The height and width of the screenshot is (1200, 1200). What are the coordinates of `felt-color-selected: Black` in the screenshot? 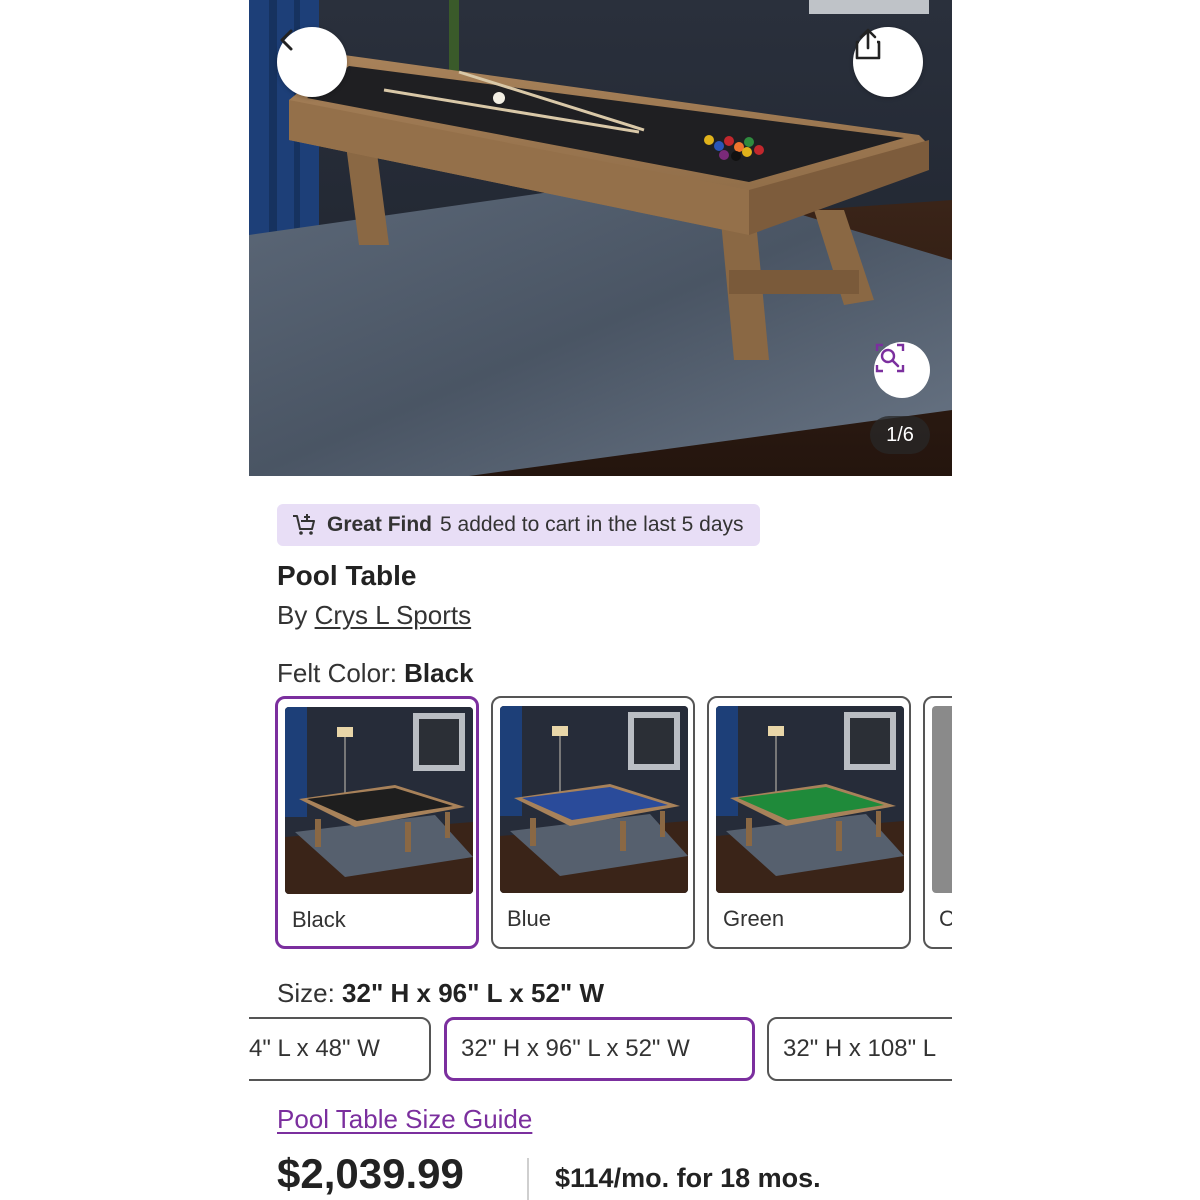 It's located at (439, 673).